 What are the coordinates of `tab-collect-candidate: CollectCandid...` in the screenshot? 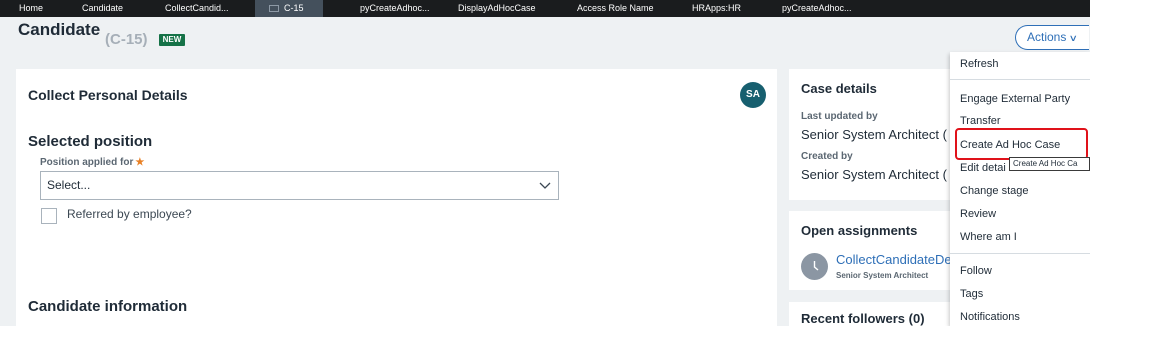 It's located at (197, 8).